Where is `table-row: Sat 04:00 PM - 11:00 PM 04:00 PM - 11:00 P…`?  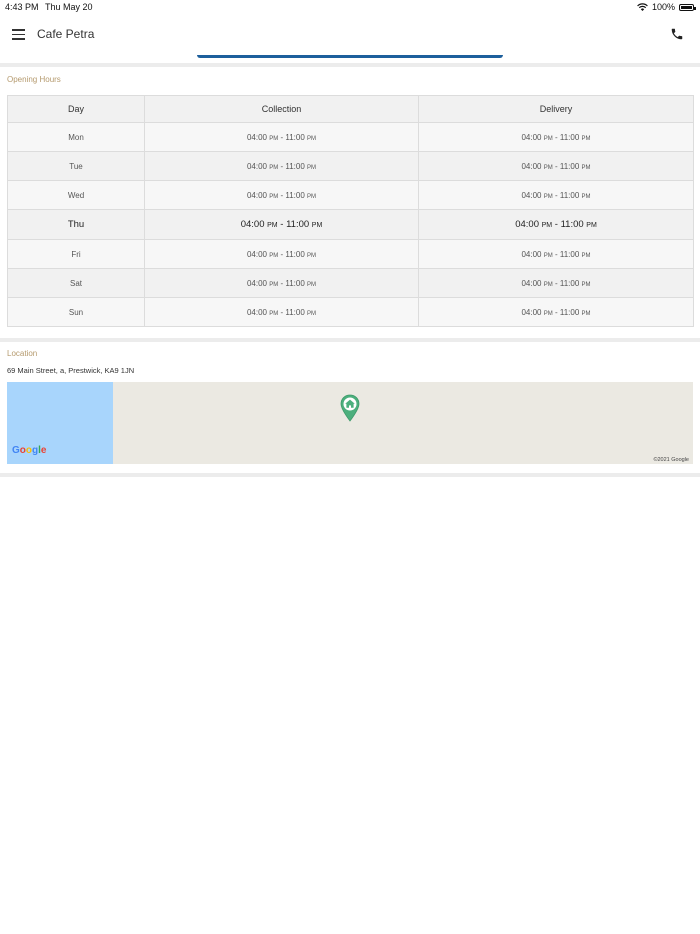
table-row: Sat 04:00 PM - 11:00 PM 04:00 PM - 11:00 P… is located at coordinates (350, 283).